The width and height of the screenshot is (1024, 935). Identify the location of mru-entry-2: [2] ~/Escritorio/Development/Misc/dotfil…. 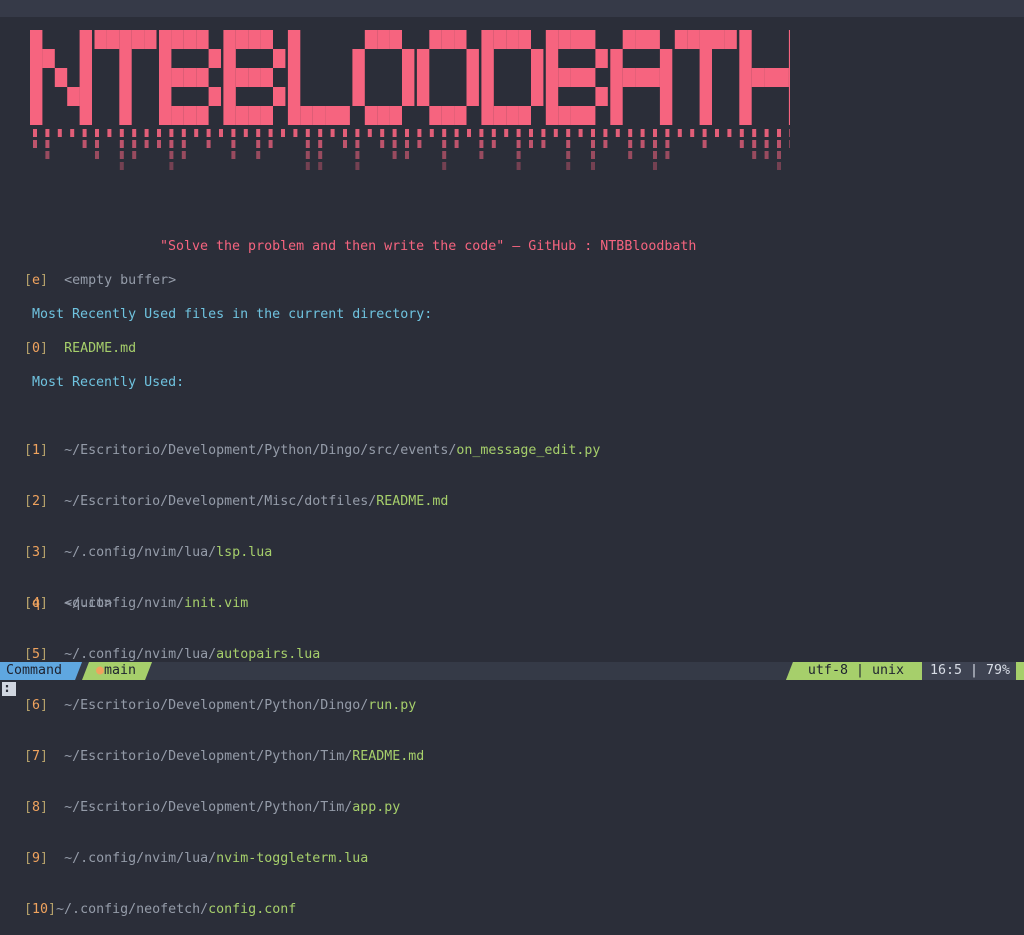
(312, 501).